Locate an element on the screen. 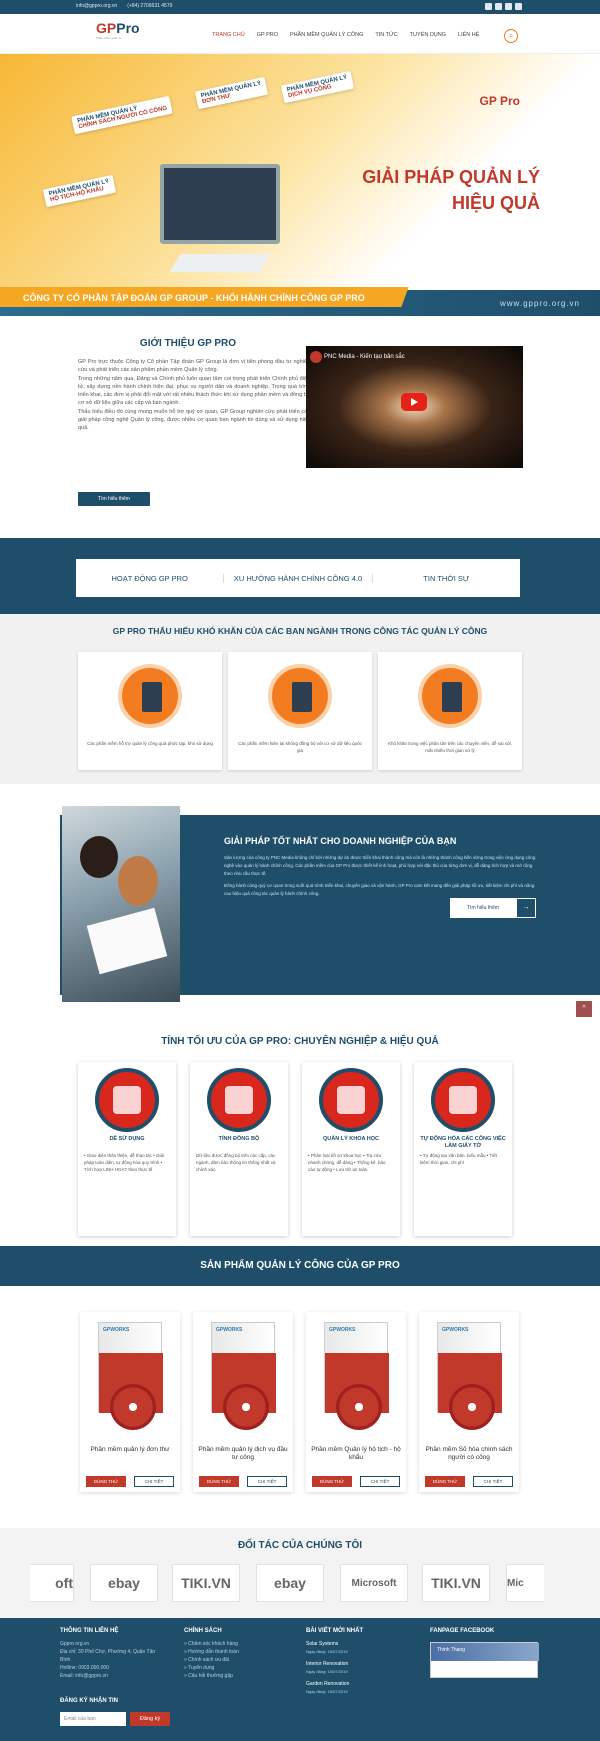 The image size is (600, 1741). business-photo is located at coordinates (121, 904).